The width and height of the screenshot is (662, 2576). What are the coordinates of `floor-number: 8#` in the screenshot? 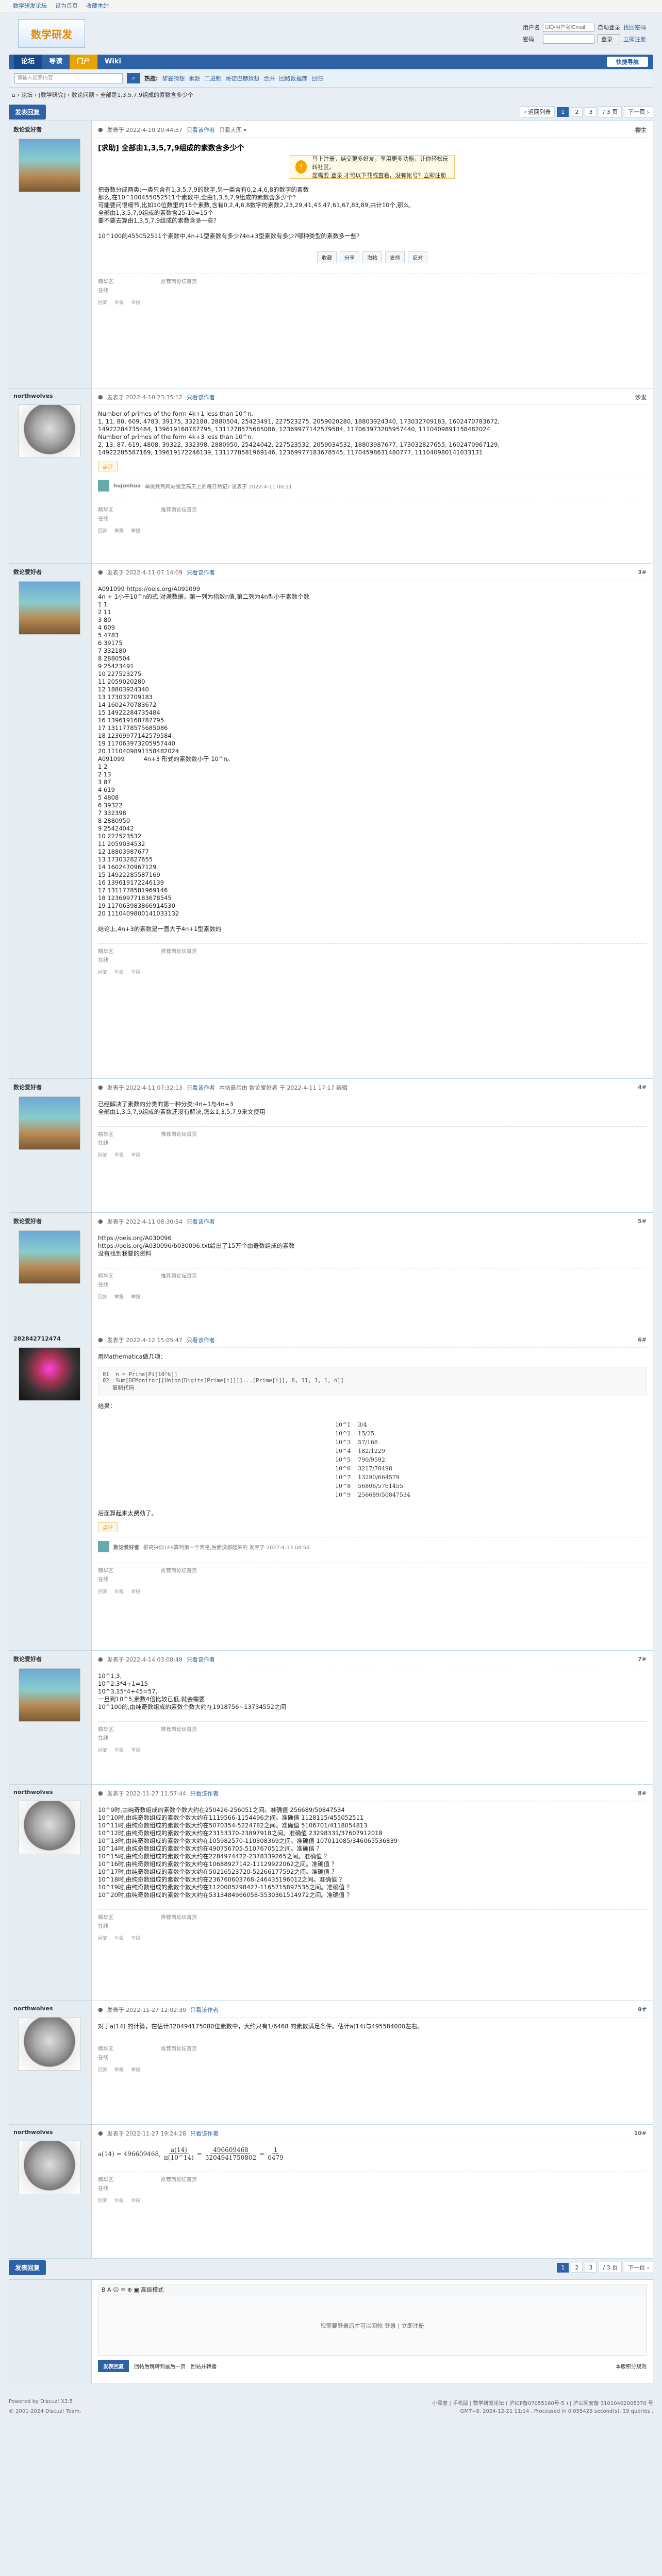 It's located at (642, 1793).